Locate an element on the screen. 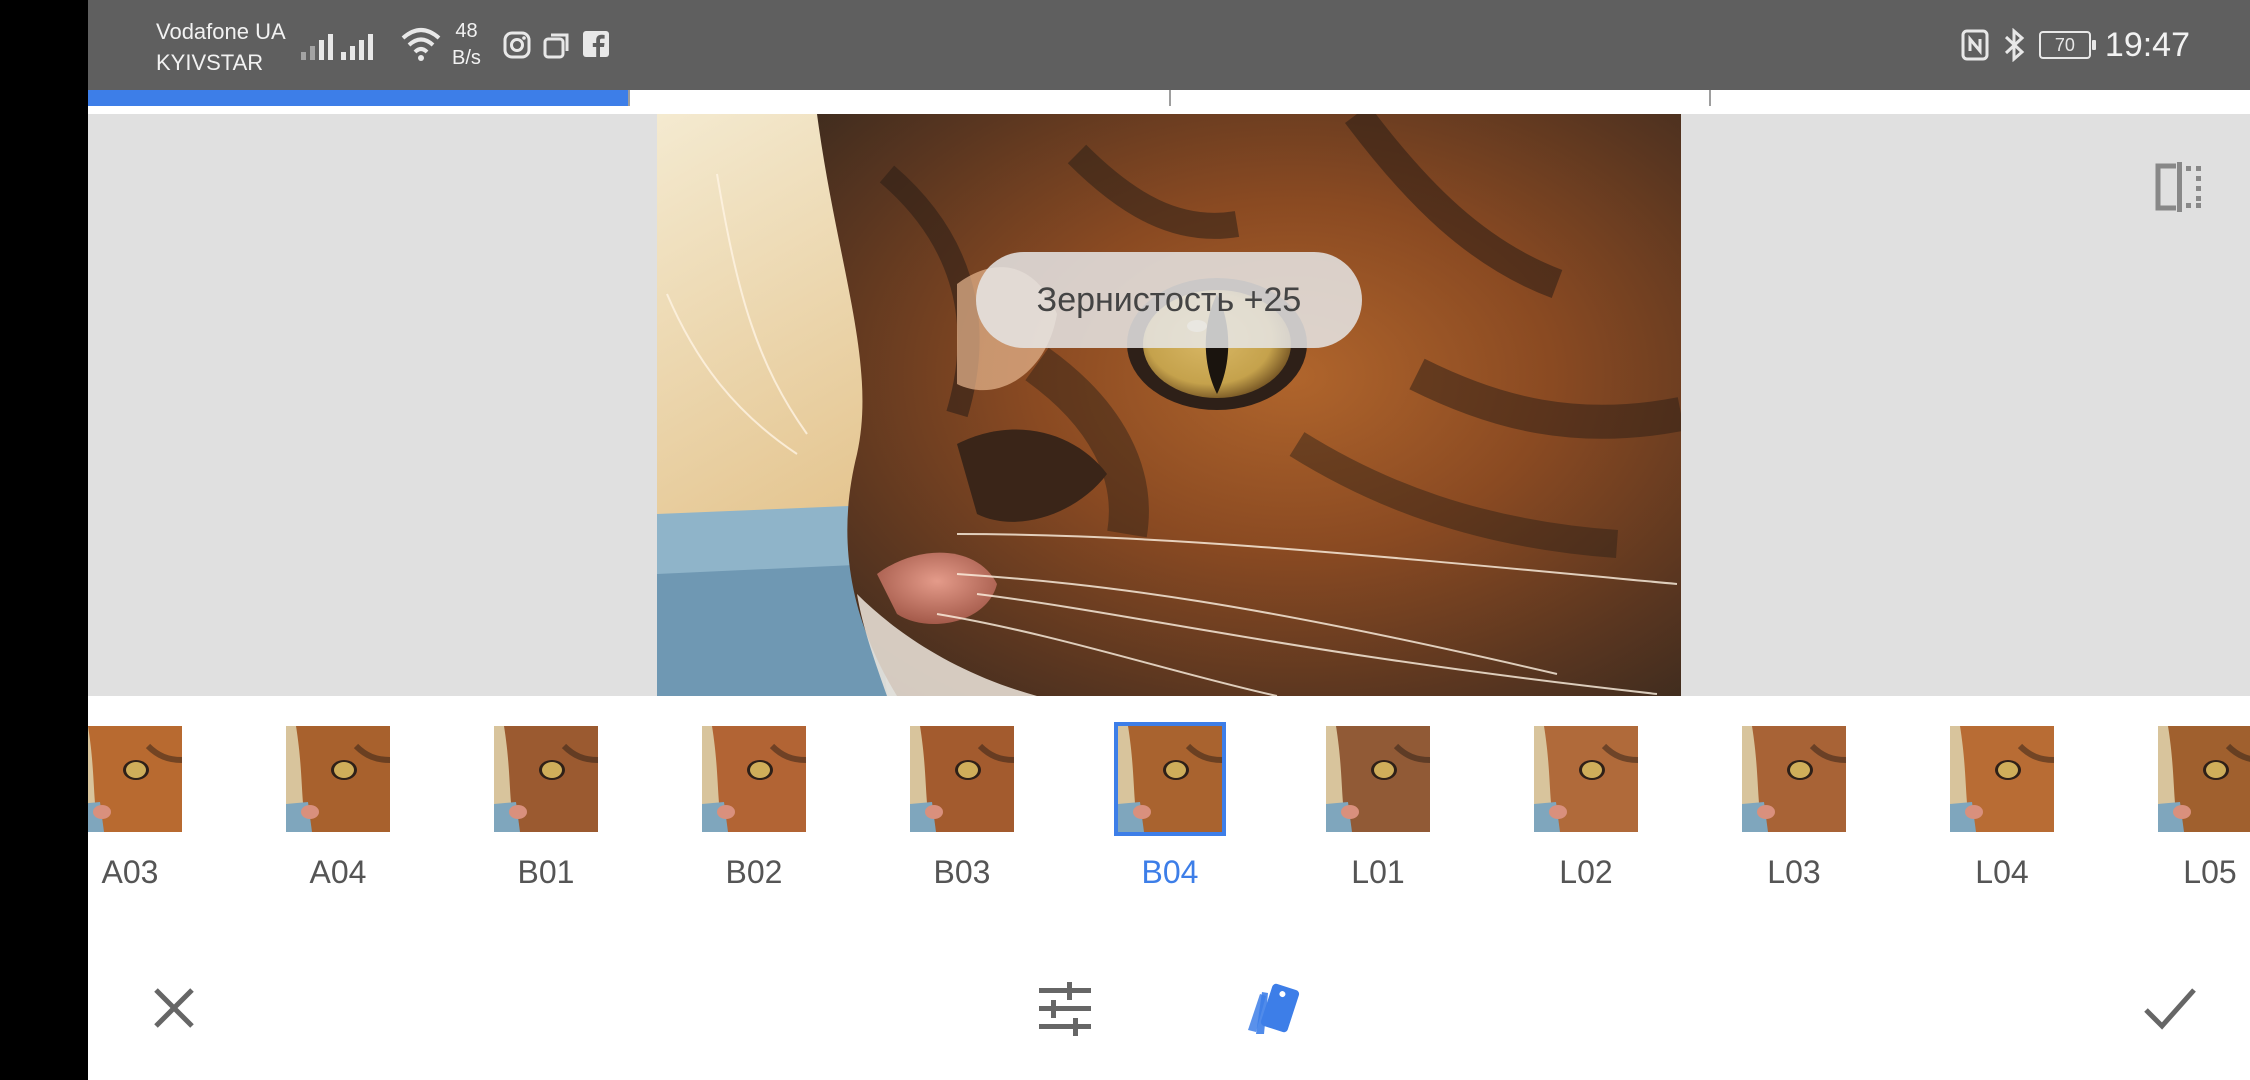  carrier-1: Vodafone UA is located at coordinates (221, 31).